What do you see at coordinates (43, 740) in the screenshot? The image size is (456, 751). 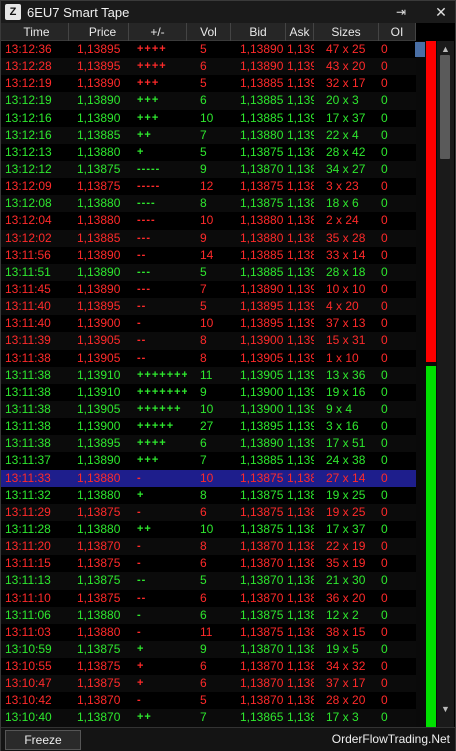 I see `freeze-button: Freeze` at bounding box center [43, 740].